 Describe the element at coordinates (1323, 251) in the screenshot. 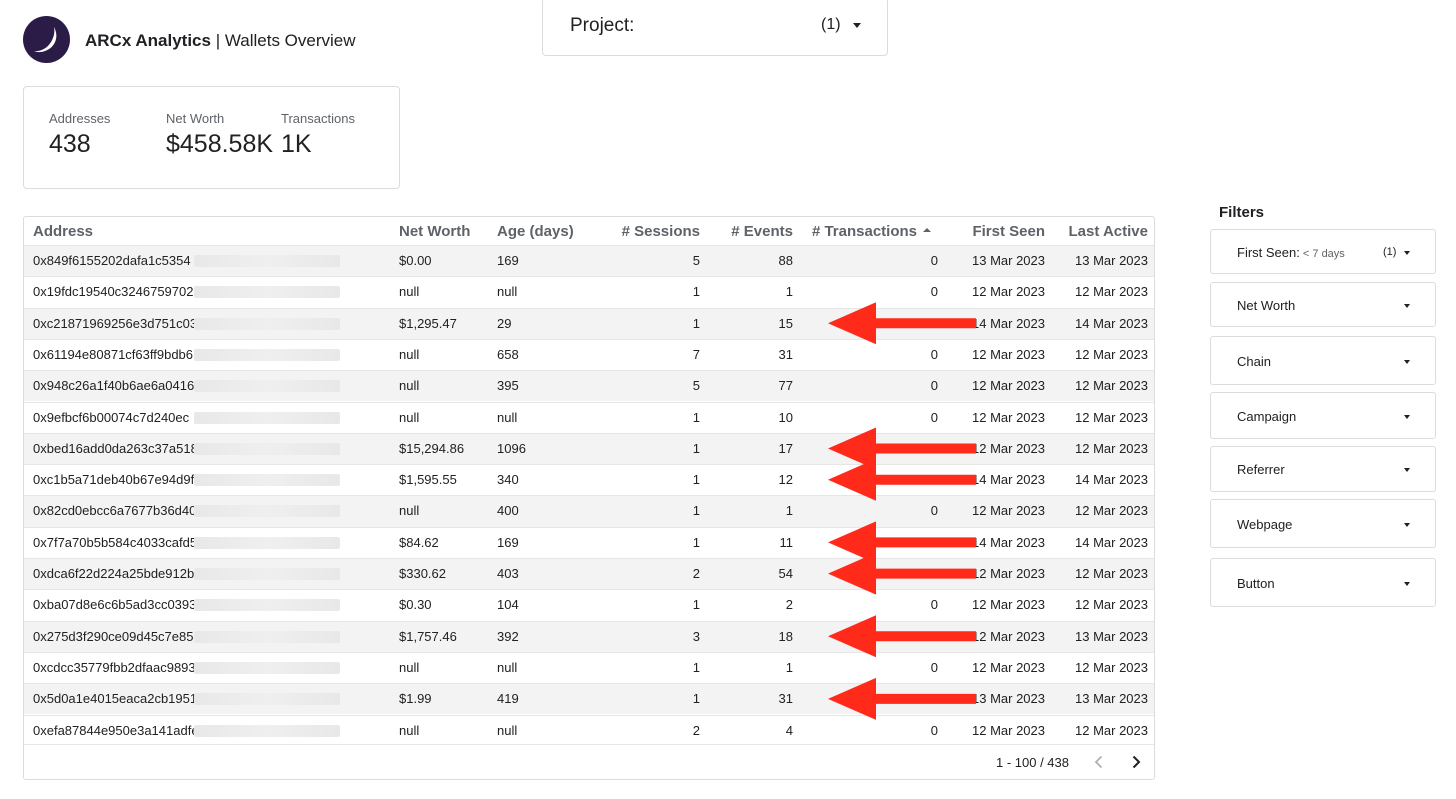

I see `filter-first-seen: First Seen: < 7 days (1)` at that location.